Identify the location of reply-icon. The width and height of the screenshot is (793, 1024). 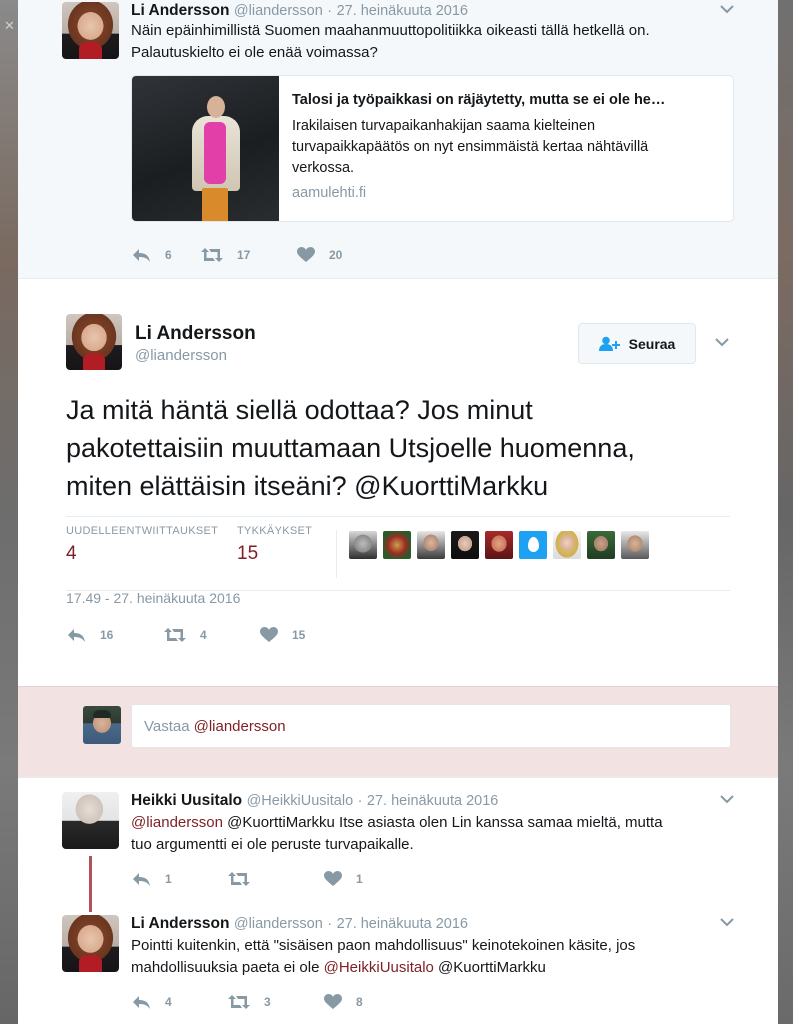
(141, 879).